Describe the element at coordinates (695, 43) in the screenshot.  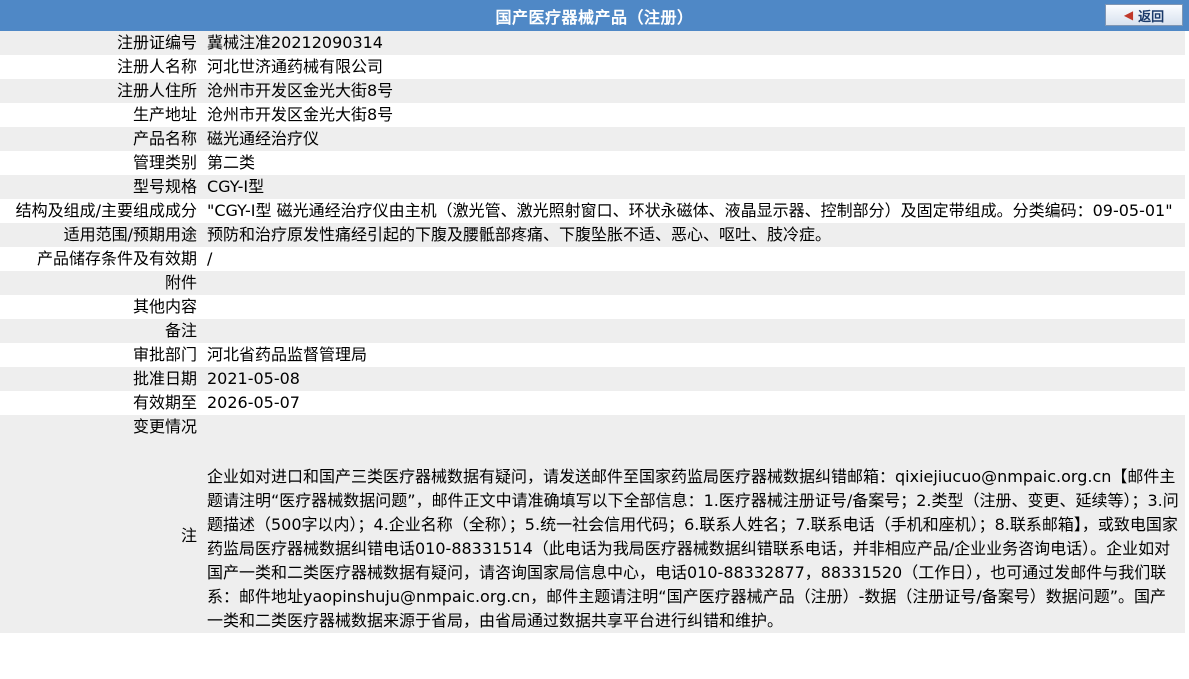
I see `field-value: 冀械注准20212090314` at that location.